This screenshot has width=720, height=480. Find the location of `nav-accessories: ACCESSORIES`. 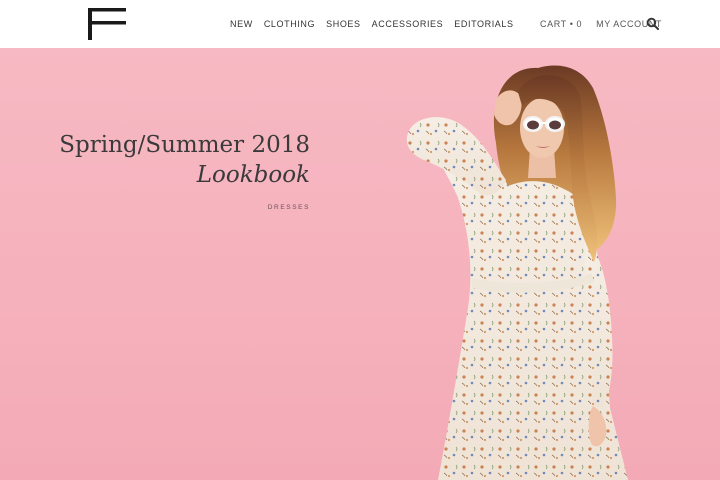

nav-accessories: ACCESSORIES is located at coordinates (408, 24).